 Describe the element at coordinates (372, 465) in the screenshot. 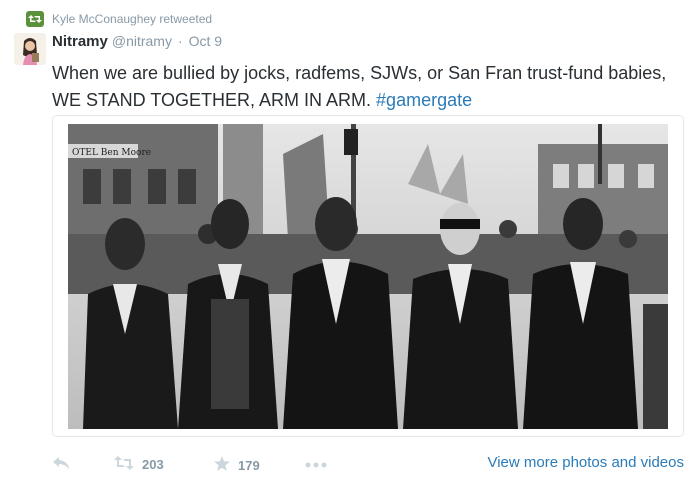

I see `tweet-actions: 203 179 View more photos and videos` at that location.